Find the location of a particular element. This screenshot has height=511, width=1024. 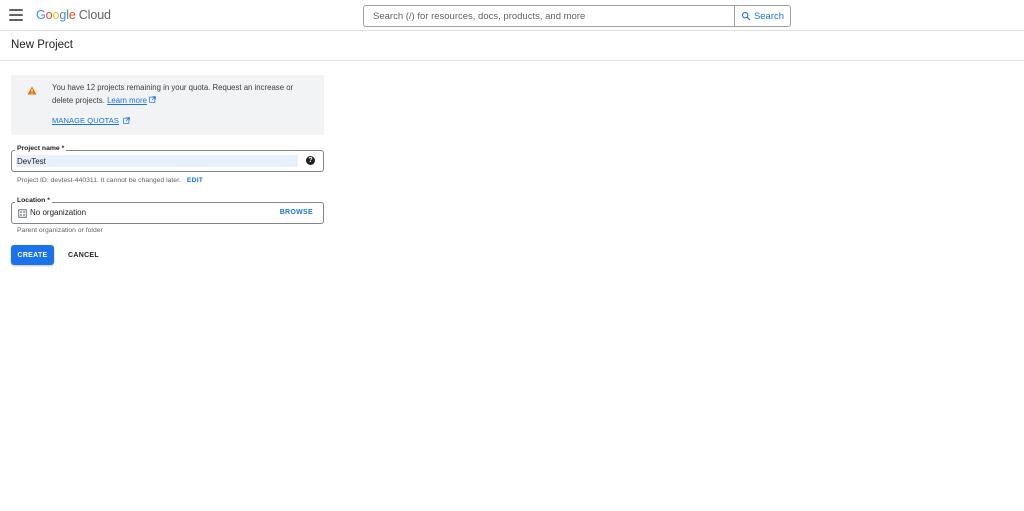

top-bar: Google Cloud Search is located at coordinates (512, 15).